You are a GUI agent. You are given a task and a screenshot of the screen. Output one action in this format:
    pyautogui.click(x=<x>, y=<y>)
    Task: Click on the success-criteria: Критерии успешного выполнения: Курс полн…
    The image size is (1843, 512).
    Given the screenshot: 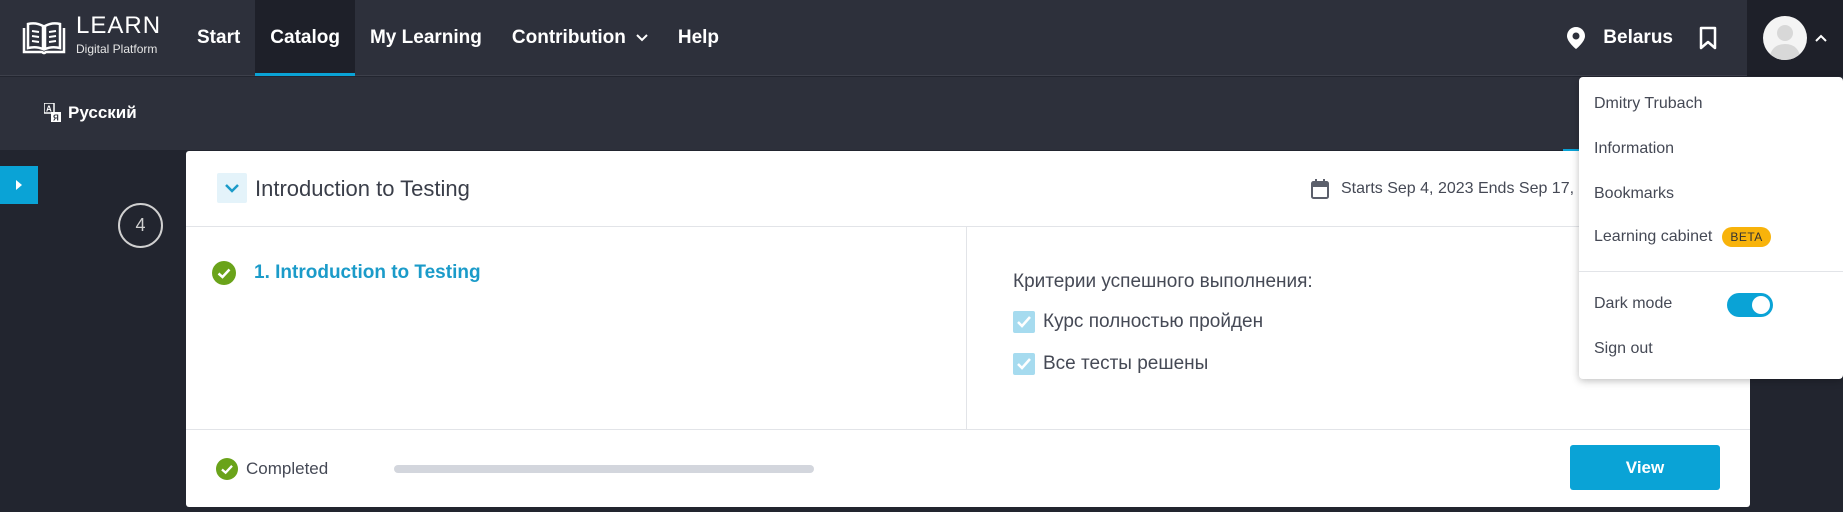 What is the action you would take?
    pyautogui.click(x=1163, y=333)
    